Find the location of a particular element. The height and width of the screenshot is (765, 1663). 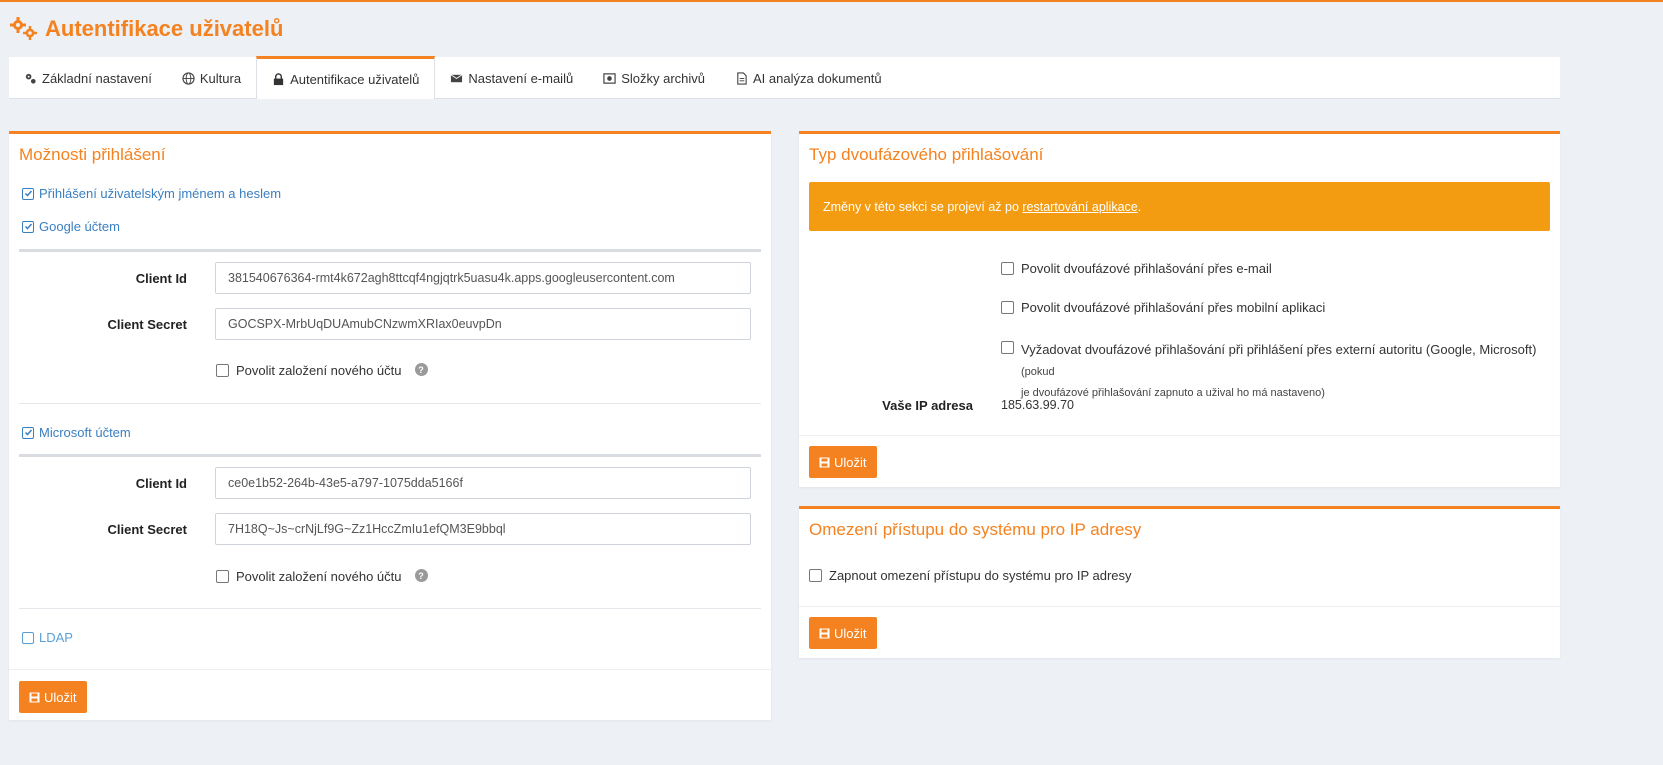

envelope-icon is located at coordinates (457, 77).